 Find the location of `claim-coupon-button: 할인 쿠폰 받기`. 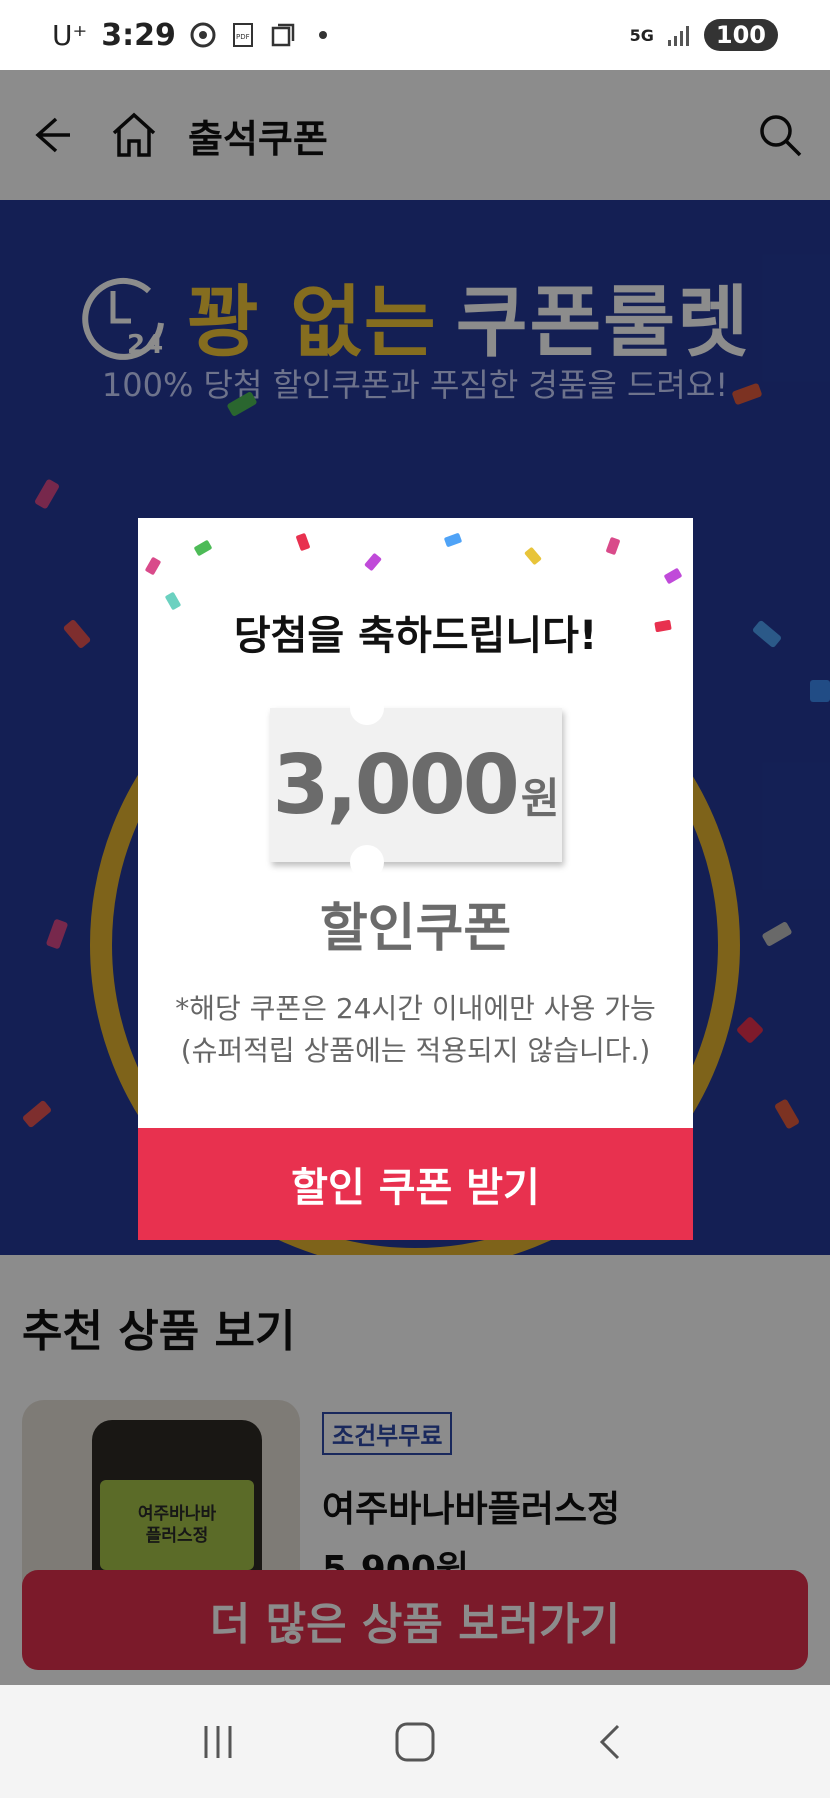

claim-coupon-button: 할인 쿠폰 받기 is located at coordinates (415, 1184).